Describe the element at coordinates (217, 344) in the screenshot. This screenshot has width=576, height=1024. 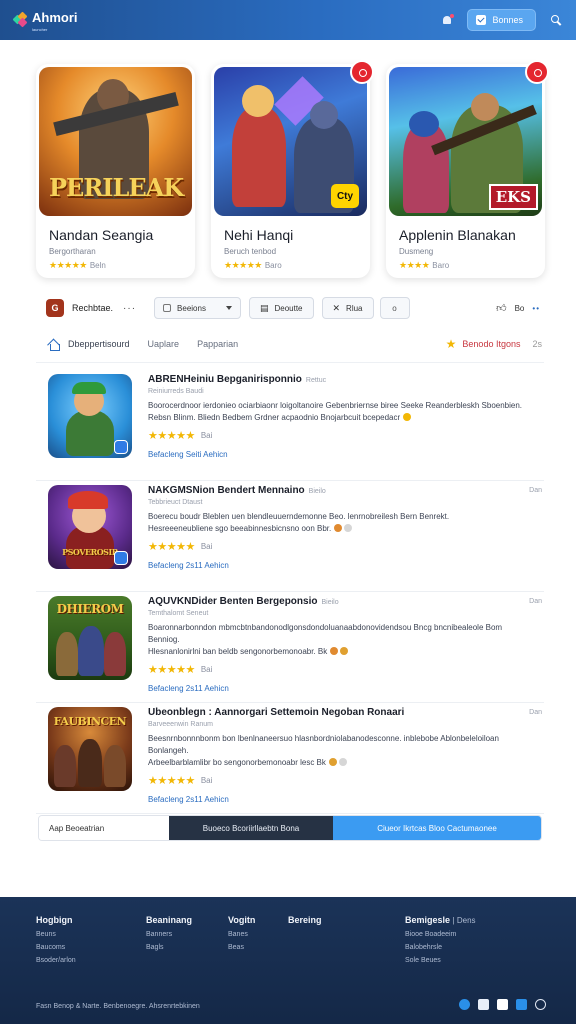
I see `tab-popular: Papparian` at that location.